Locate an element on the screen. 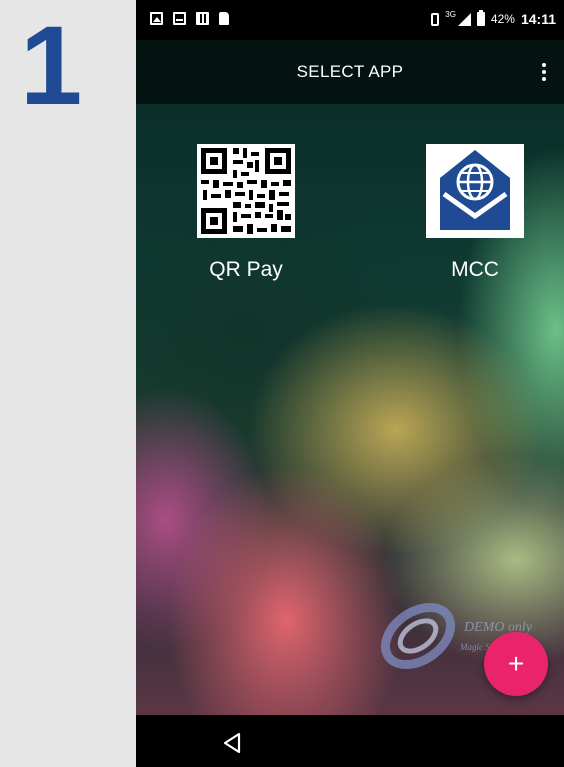 Image resolution: width=564 pixels, height=767 pixels. image-icon is located at coordinates (156, 18).